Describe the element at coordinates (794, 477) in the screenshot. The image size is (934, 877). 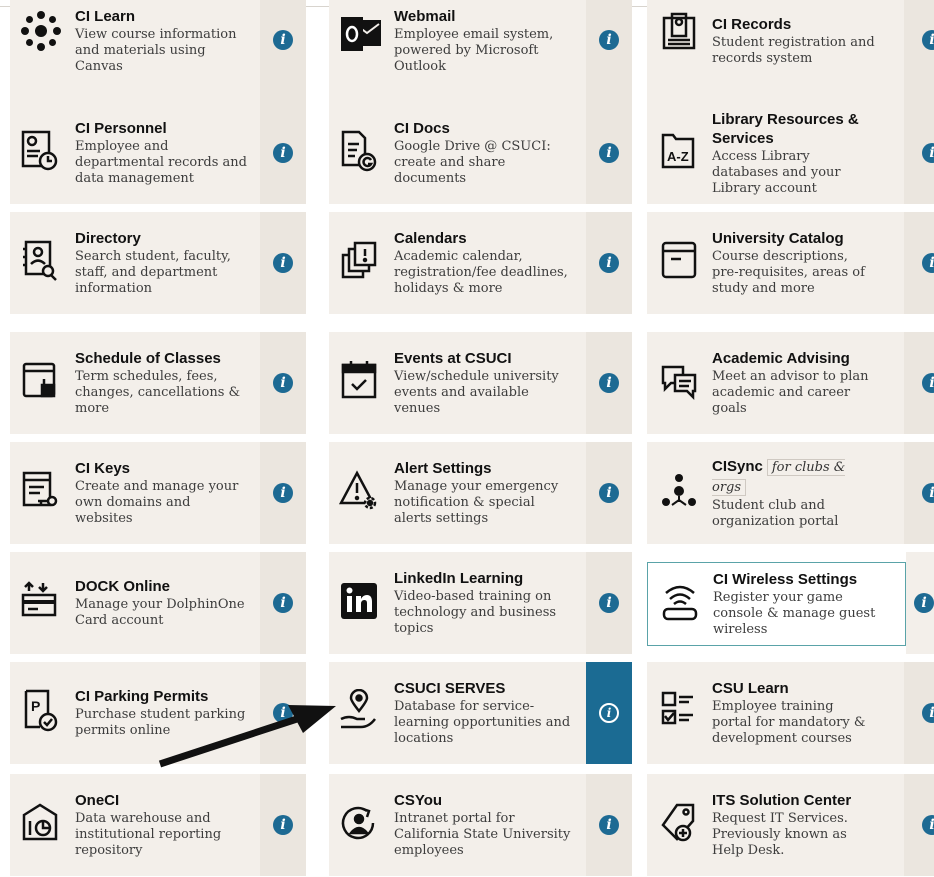
I see `tile-title: CISync for clubs & orgs` at that location.